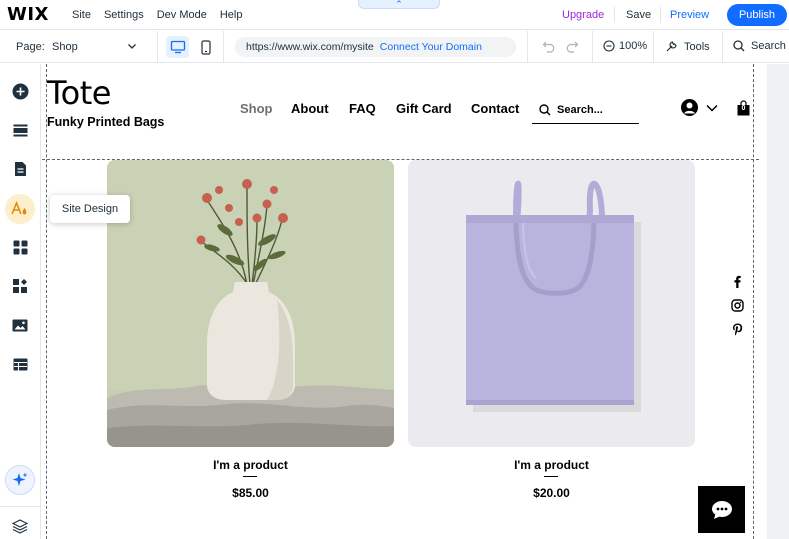  What do you see at coordinates (250, 493) in the screenshot?
I see `product-price: $85.00` at bounding box center [250, 493].